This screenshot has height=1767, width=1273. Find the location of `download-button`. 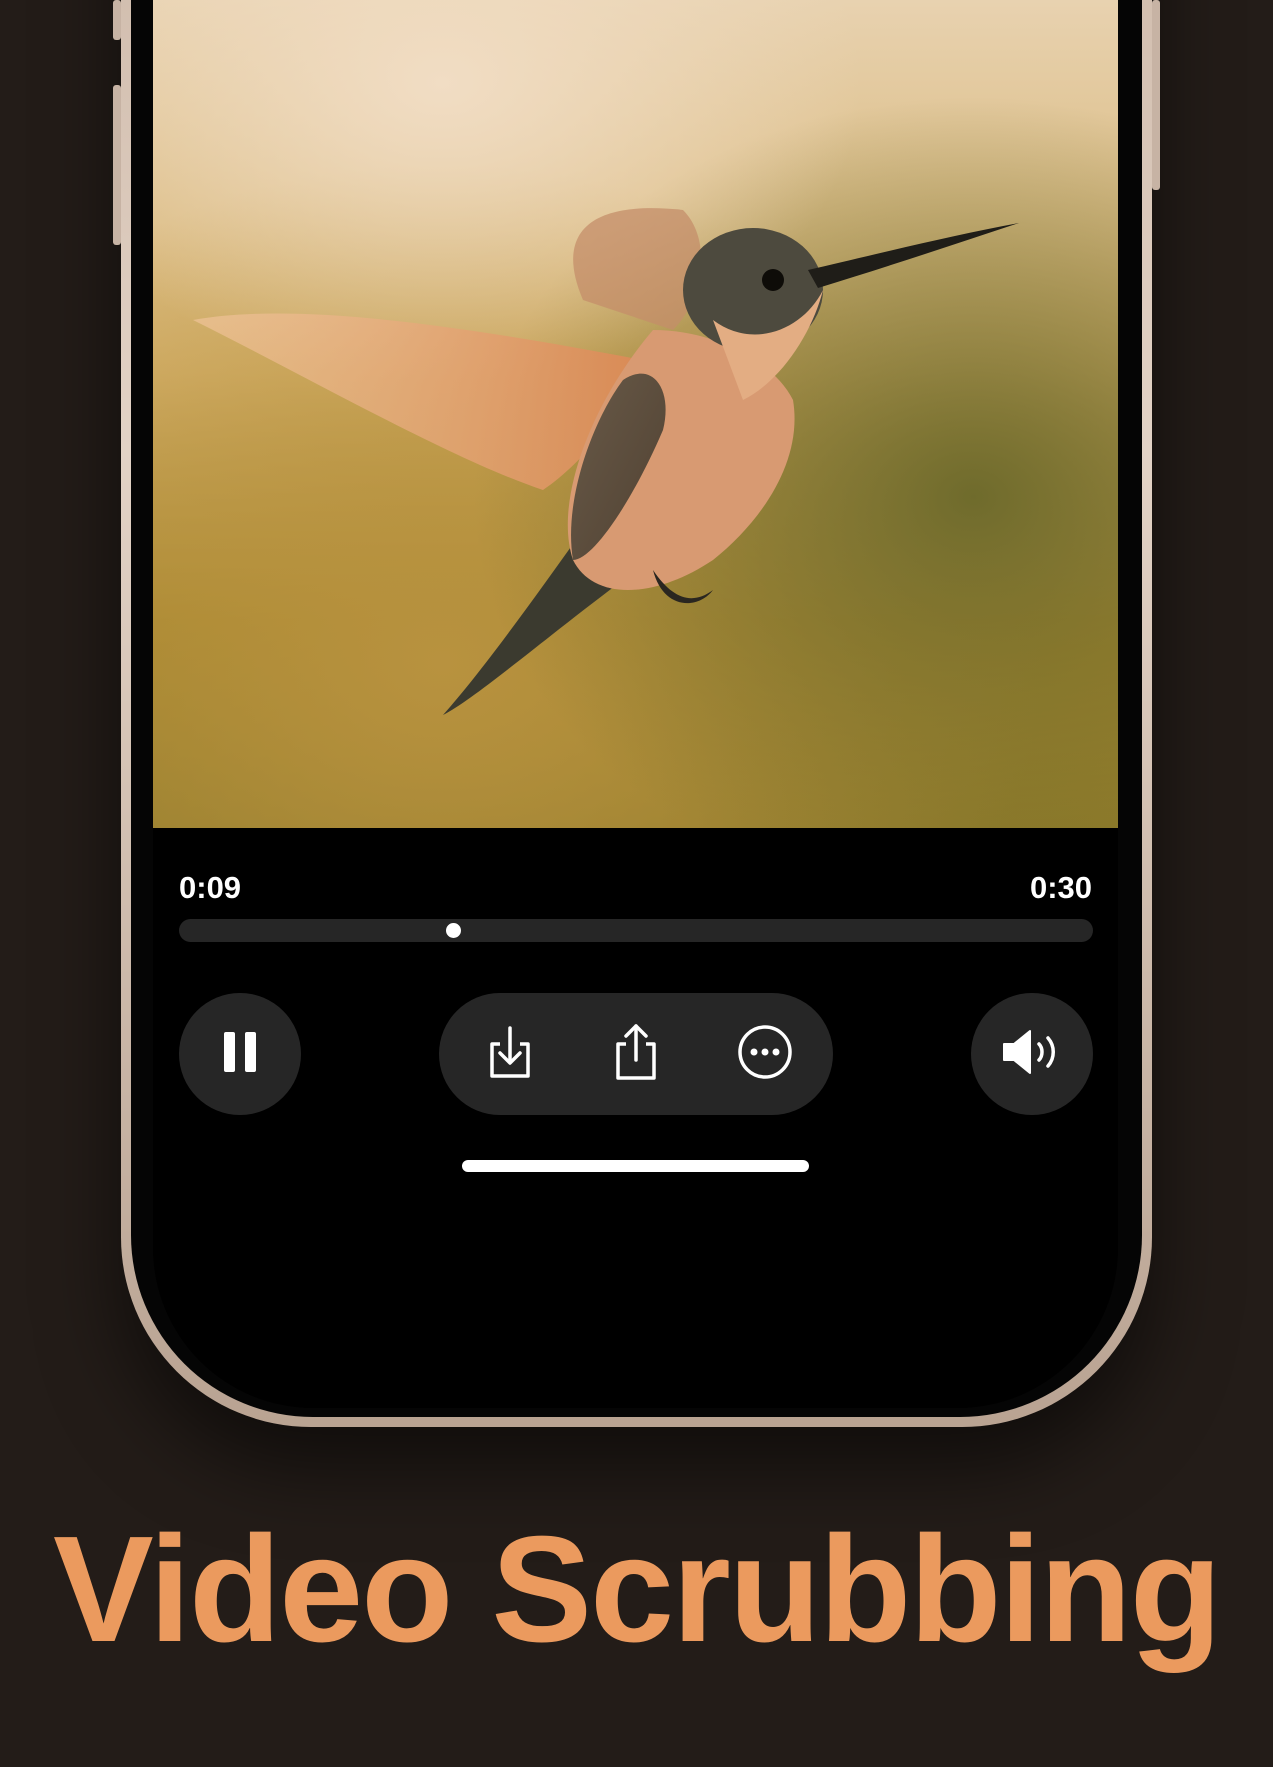

download-button is located at coordinates (510, 1054).